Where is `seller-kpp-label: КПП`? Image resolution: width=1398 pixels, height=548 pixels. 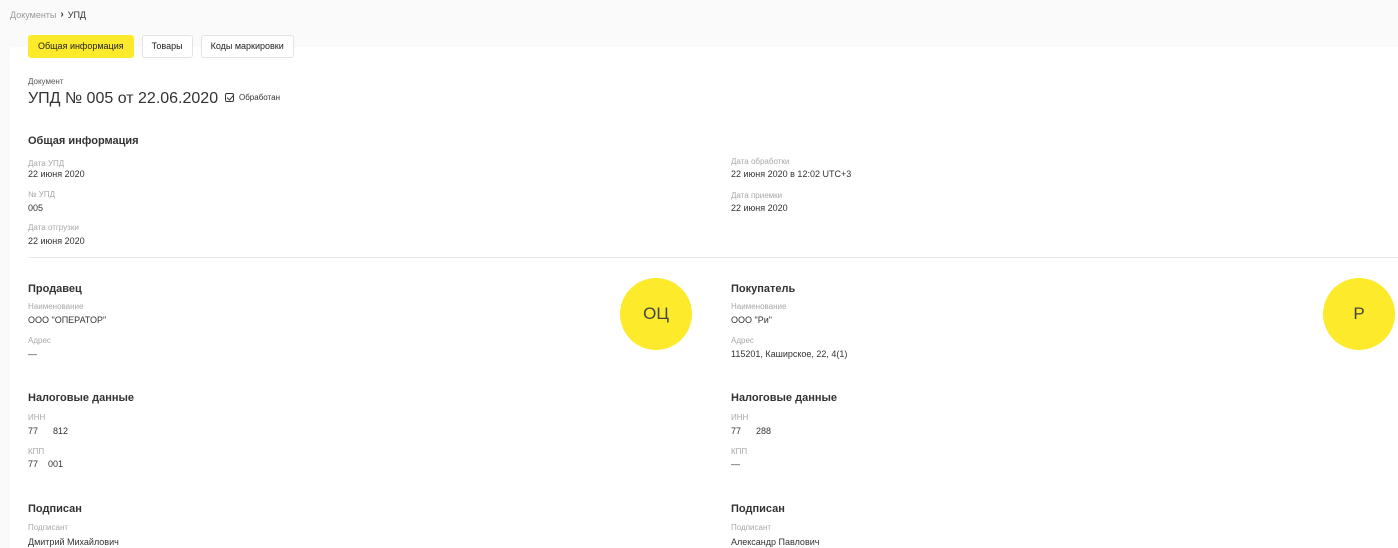
seller-kpp-label: КПП is located at coordinates (36, 451).